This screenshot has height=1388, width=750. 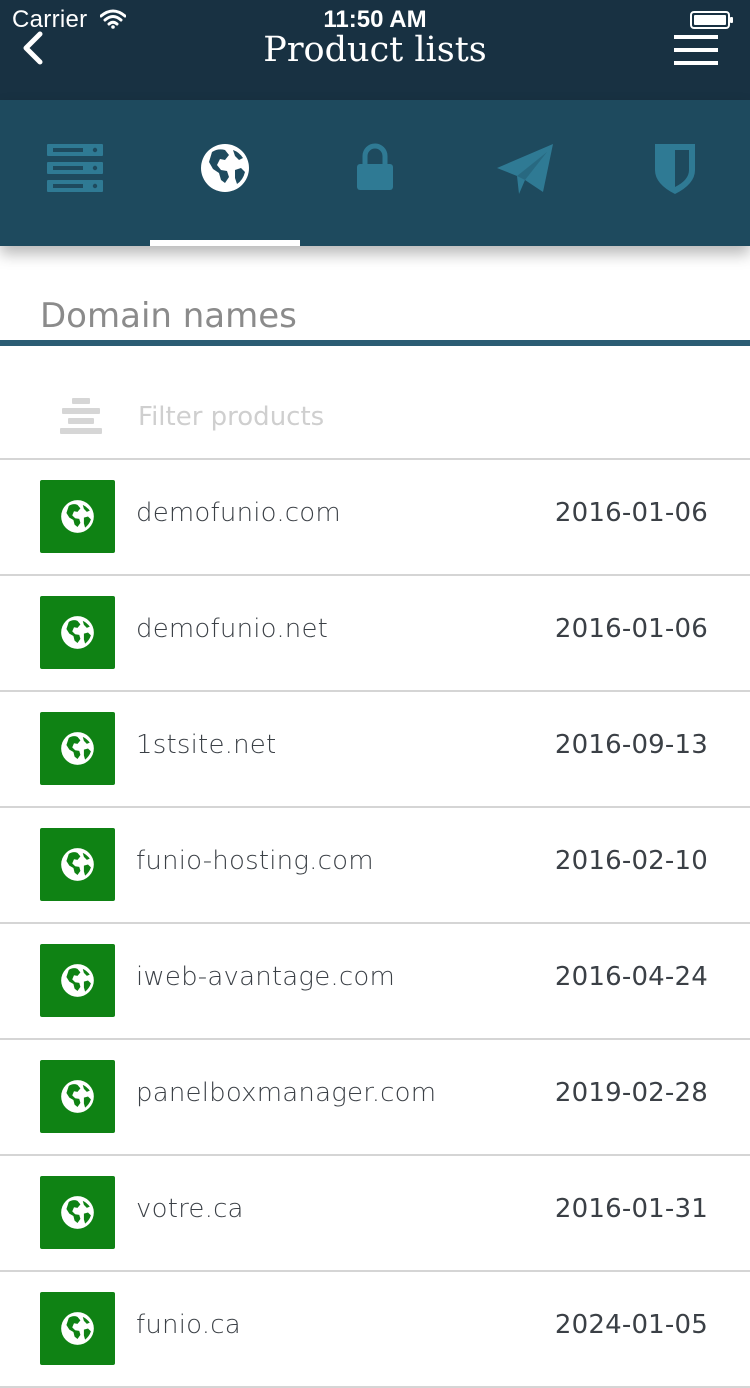 What do you see at coordinates (188, 1325) in the screenshot?
I see `domain-name: funio.ca` at bounding box center [188, 1325].